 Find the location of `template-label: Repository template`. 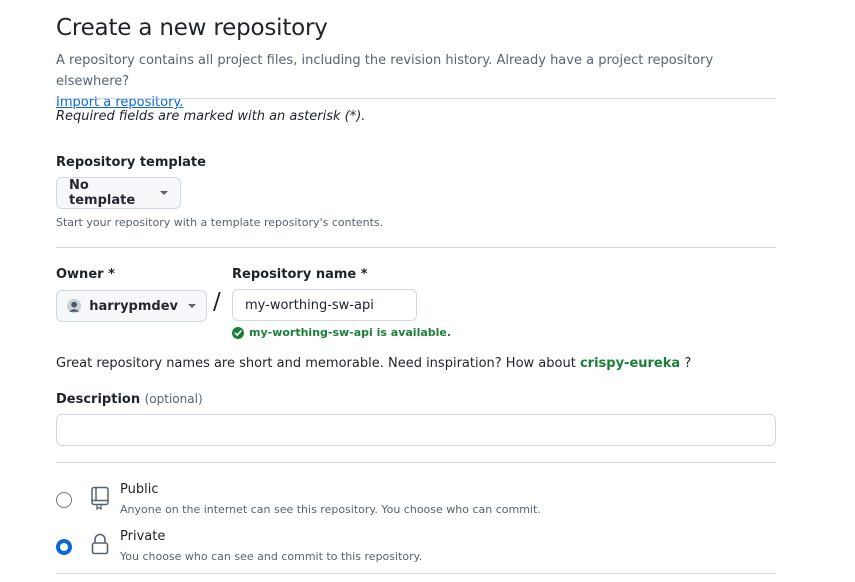

template-label: Repository template is located at coordinates (131, 162).